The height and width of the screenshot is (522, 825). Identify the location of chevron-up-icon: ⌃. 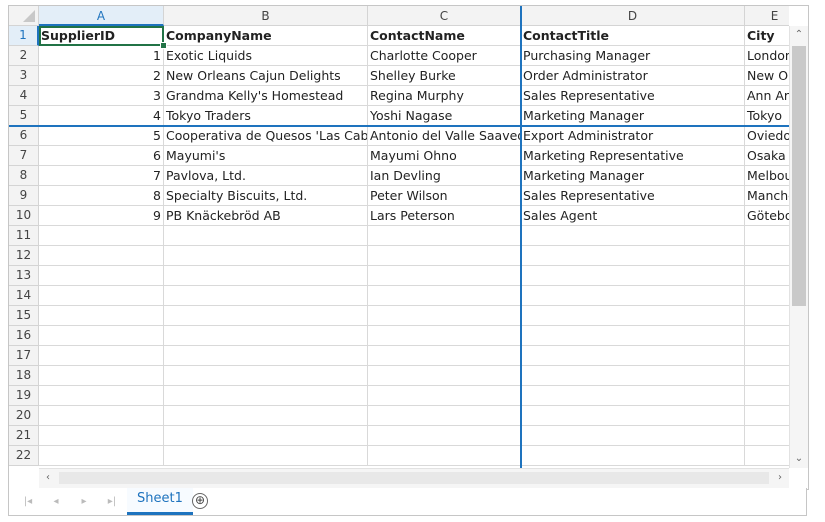
(799, 35).